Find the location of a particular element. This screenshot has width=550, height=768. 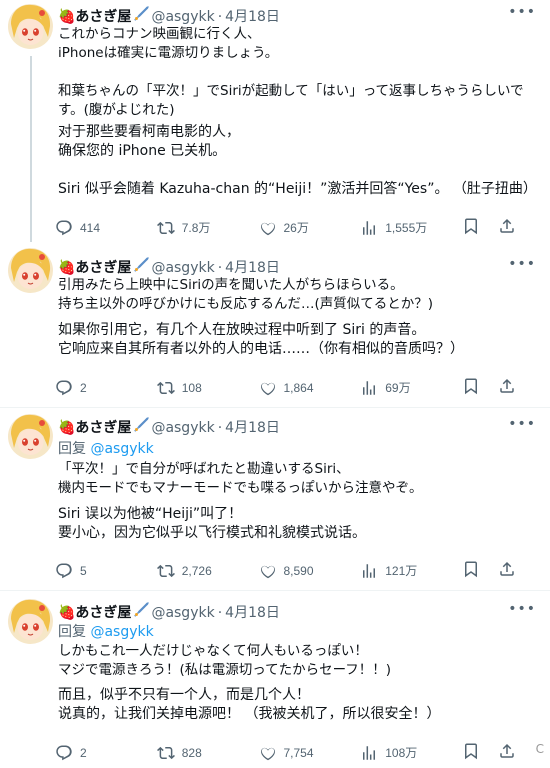

tweet-header: 🍓あさぎ屋 @asgykk · 4月18日 is located at coordinates (169, 612).